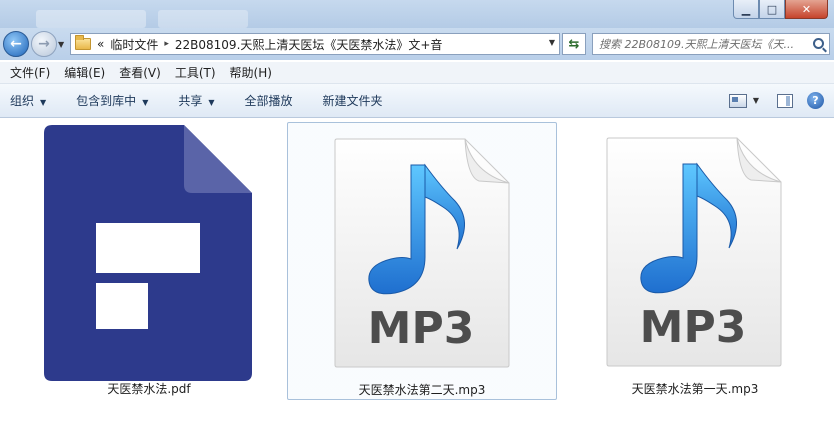 This screenshot has height=435, width=834. I want to click on maximize-button: □, so click(772, 9).